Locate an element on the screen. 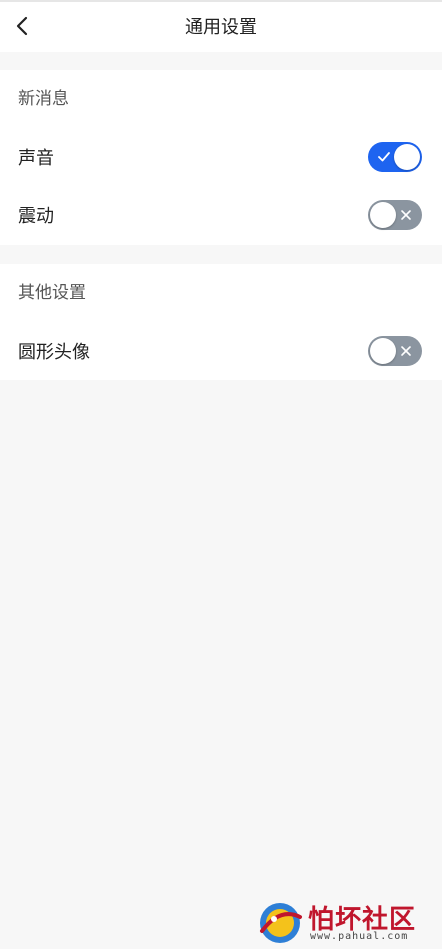  setting-label-round-avatar: 圆形头像 is located at coordinates (54, 352).